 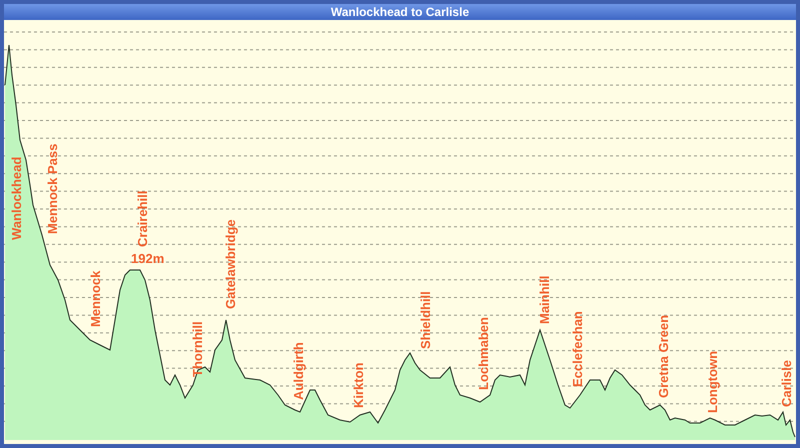 What do you see at coordinates (484, 353) in the screenshot?
I see `place-label: Lochmaben` at bounding box center [484, 353].